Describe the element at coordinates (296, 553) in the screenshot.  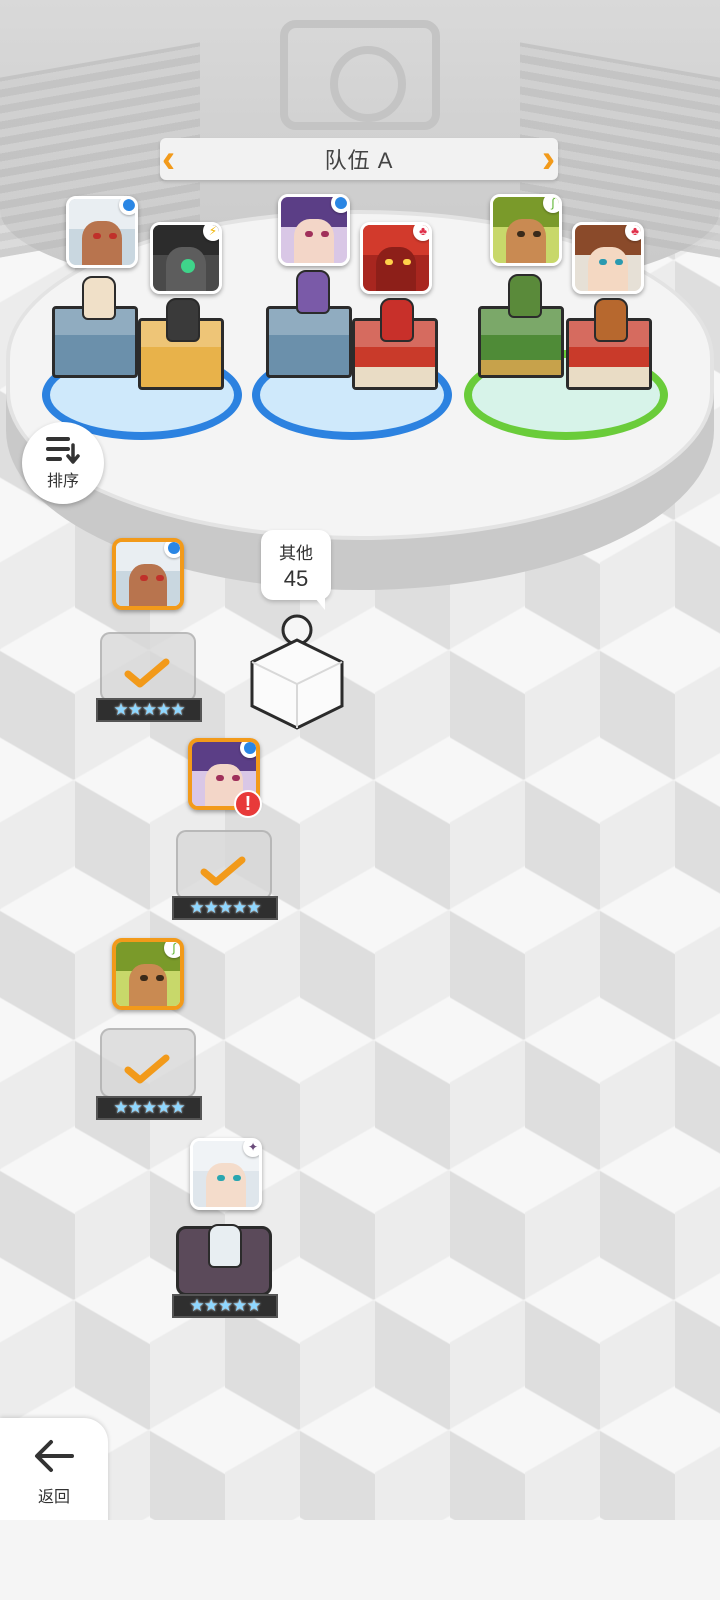
I see `other-heroes-label: 其他` at that location.